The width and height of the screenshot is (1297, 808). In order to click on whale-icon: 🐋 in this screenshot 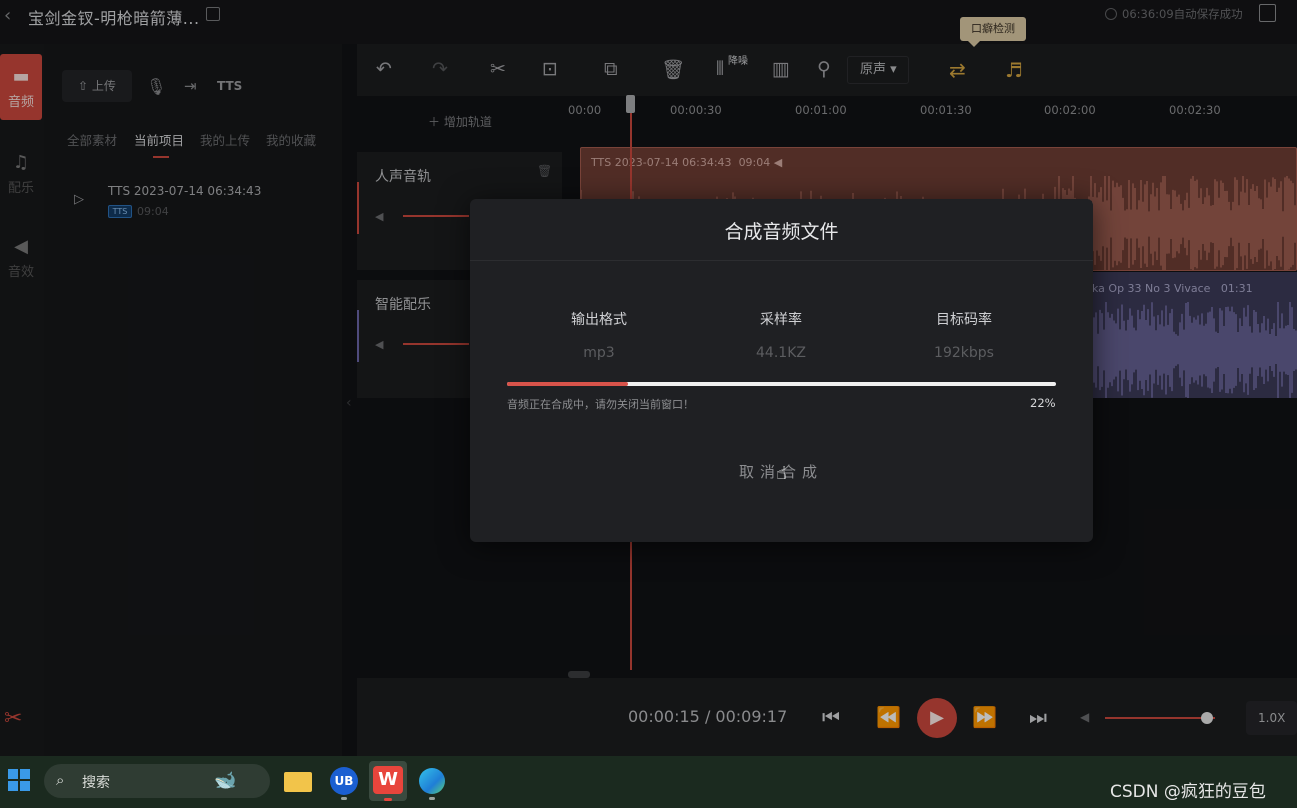, I will do `click(225, 780)`.